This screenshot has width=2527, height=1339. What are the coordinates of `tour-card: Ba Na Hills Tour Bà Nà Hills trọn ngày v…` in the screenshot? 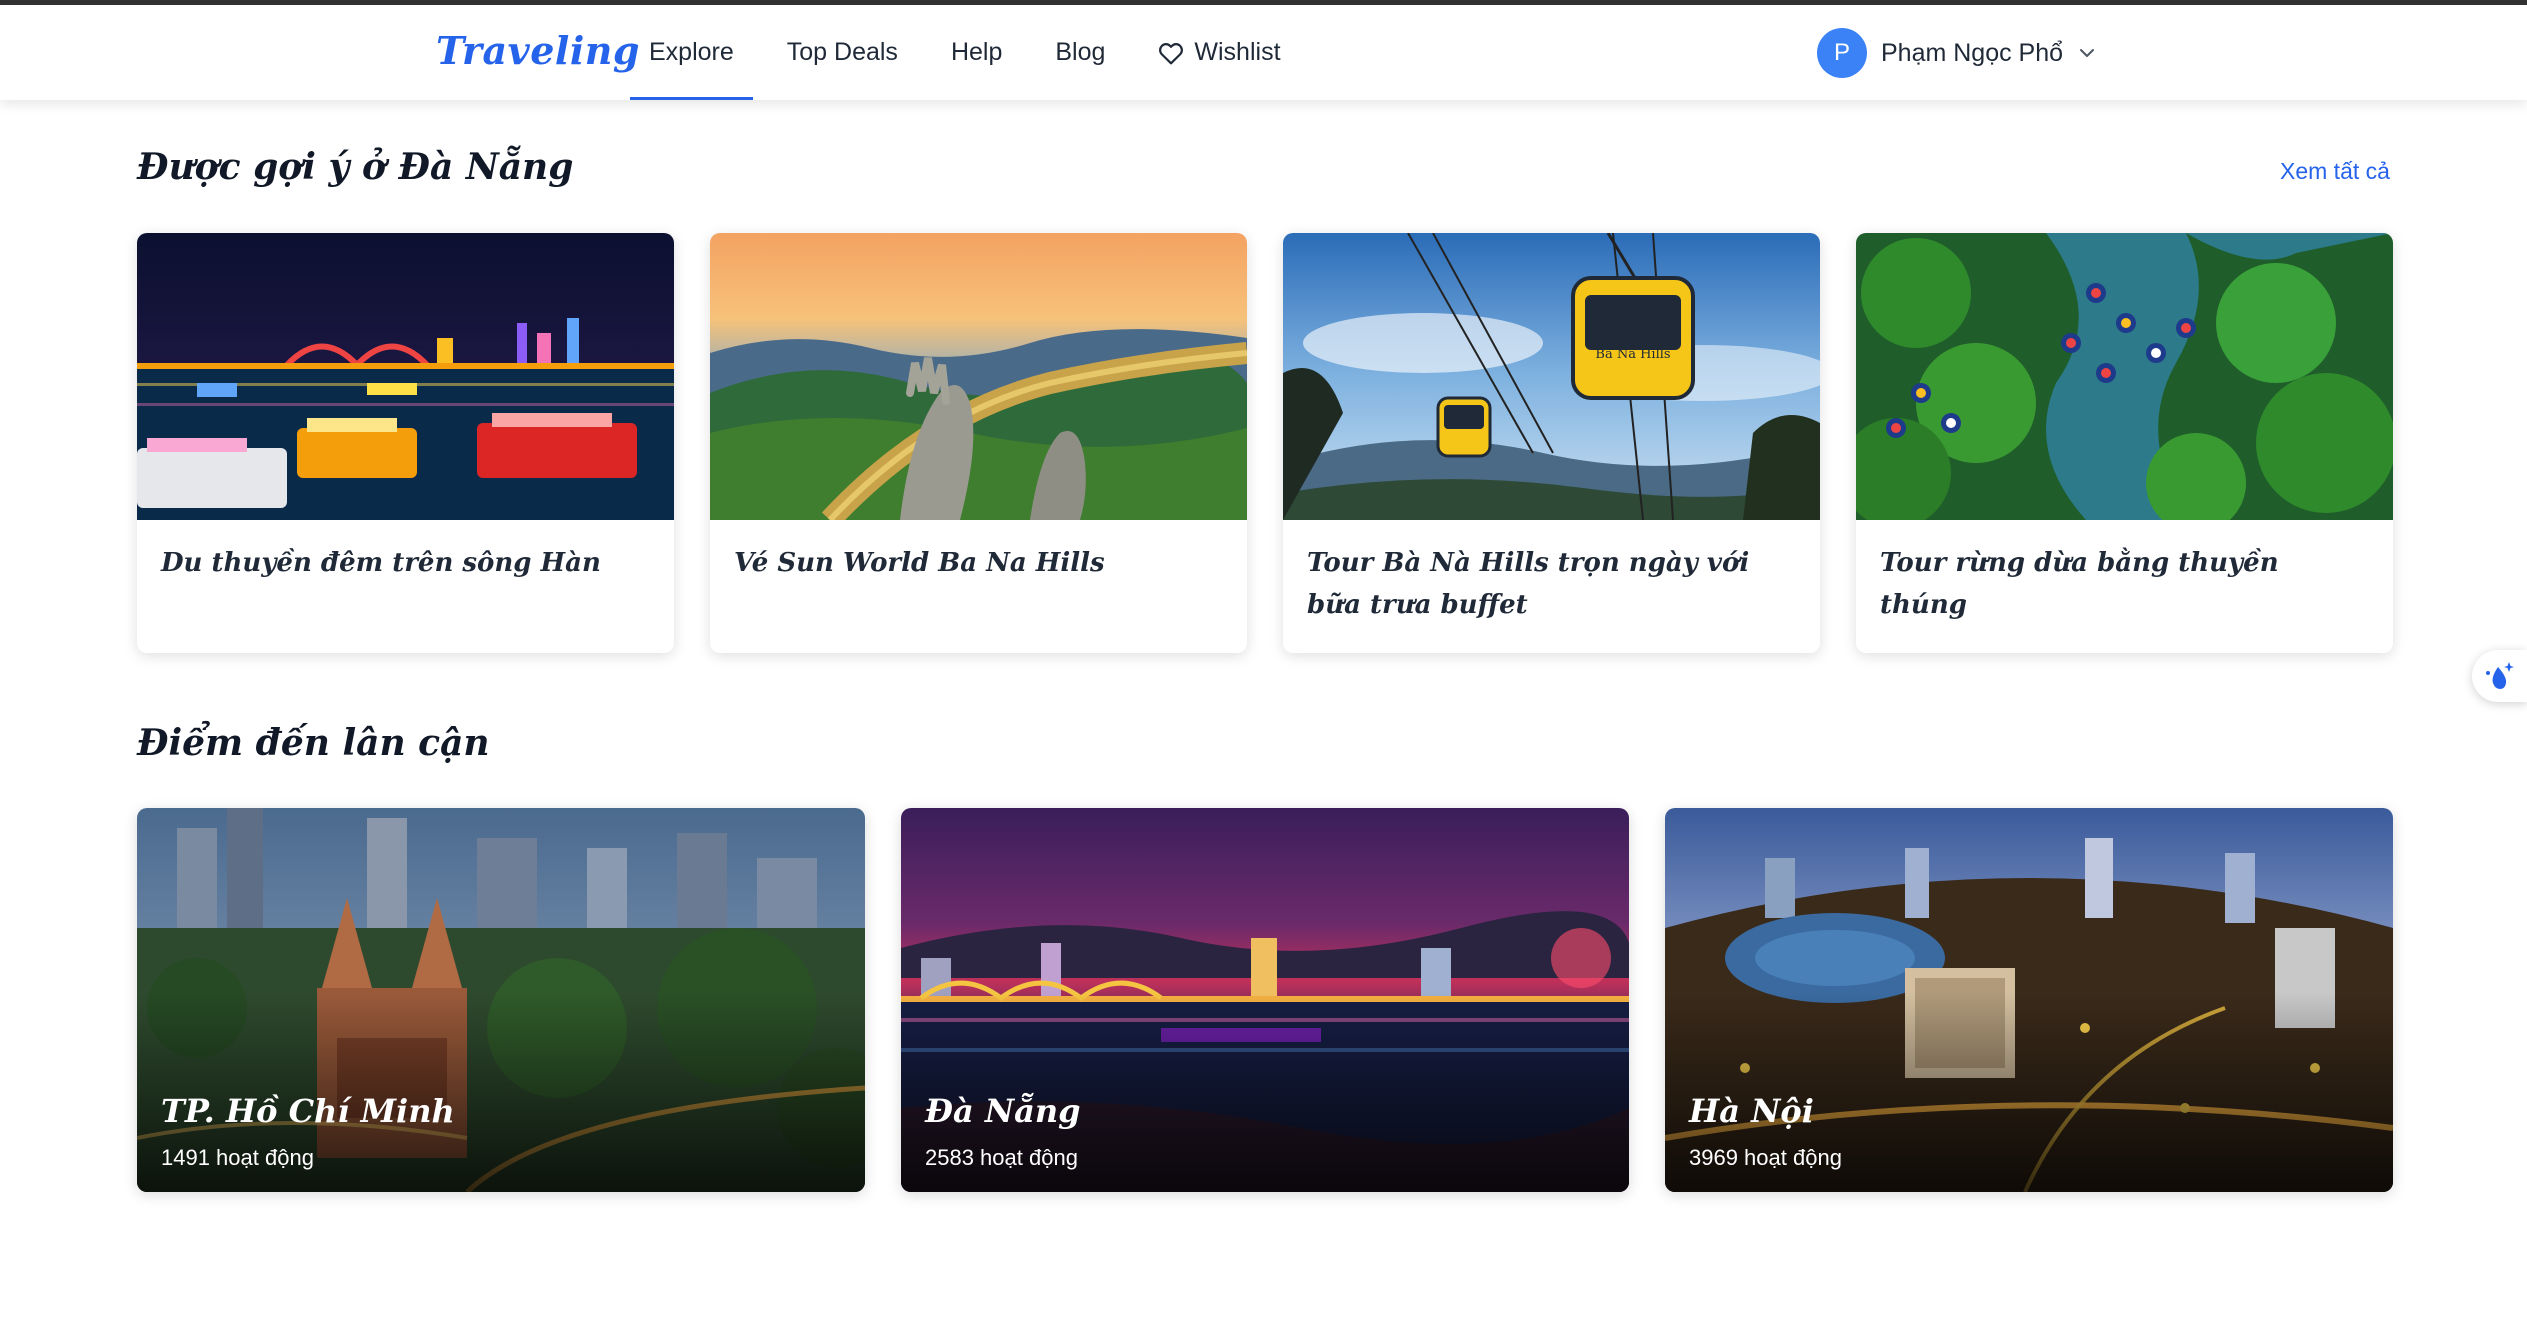 It's located at (1551, 443).